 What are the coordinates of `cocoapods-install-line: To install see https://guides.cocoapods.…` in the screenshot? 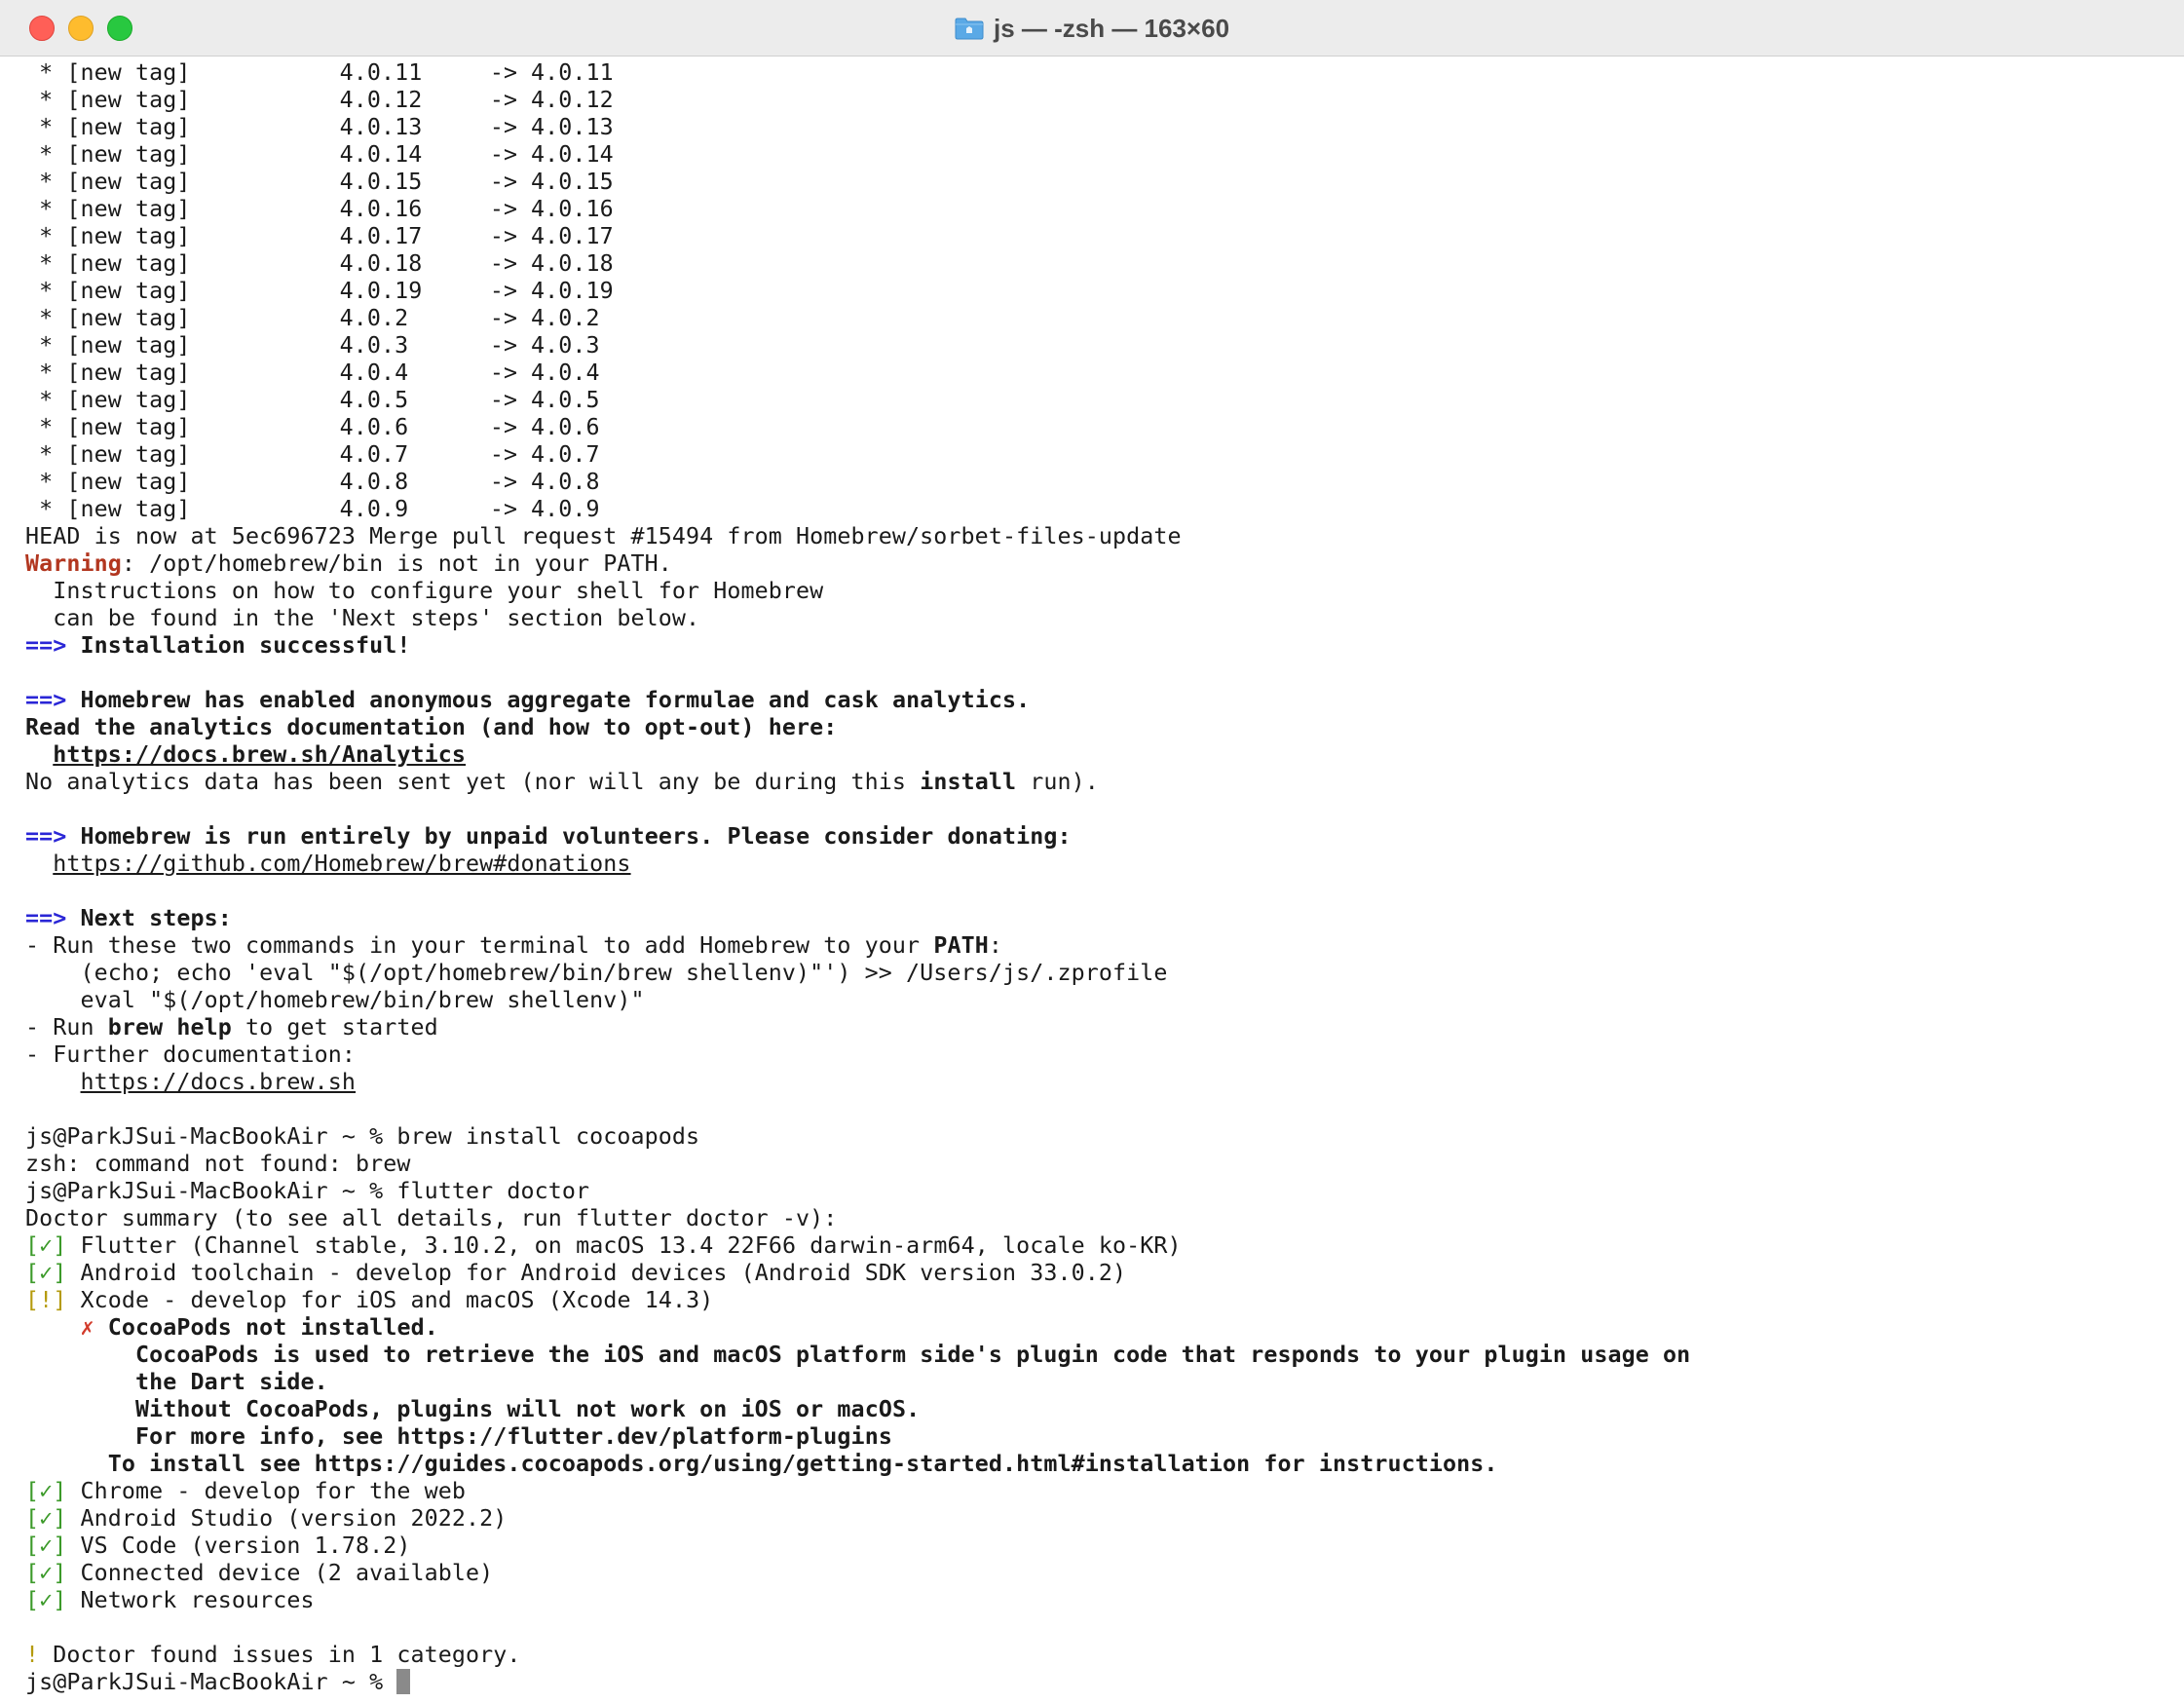 It's located at (1104, 1464).